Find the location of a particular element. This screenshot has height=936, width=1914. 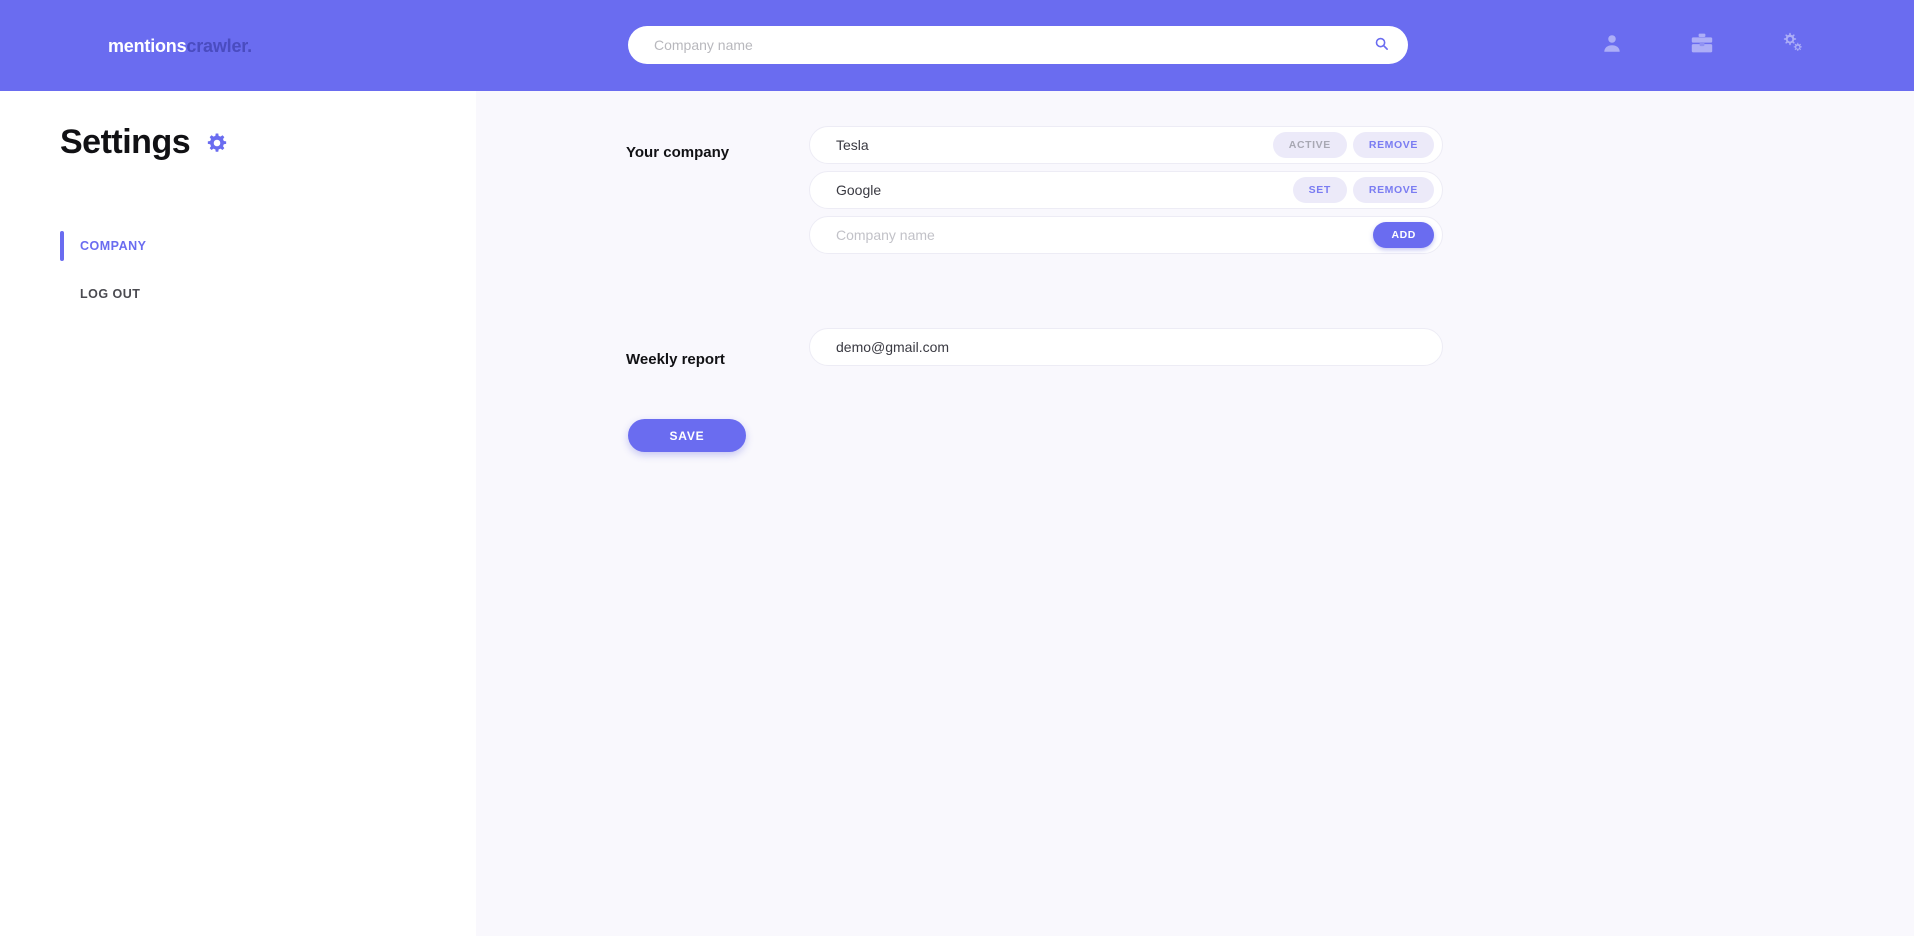

search-icon is located at coordinates (1381, 45).